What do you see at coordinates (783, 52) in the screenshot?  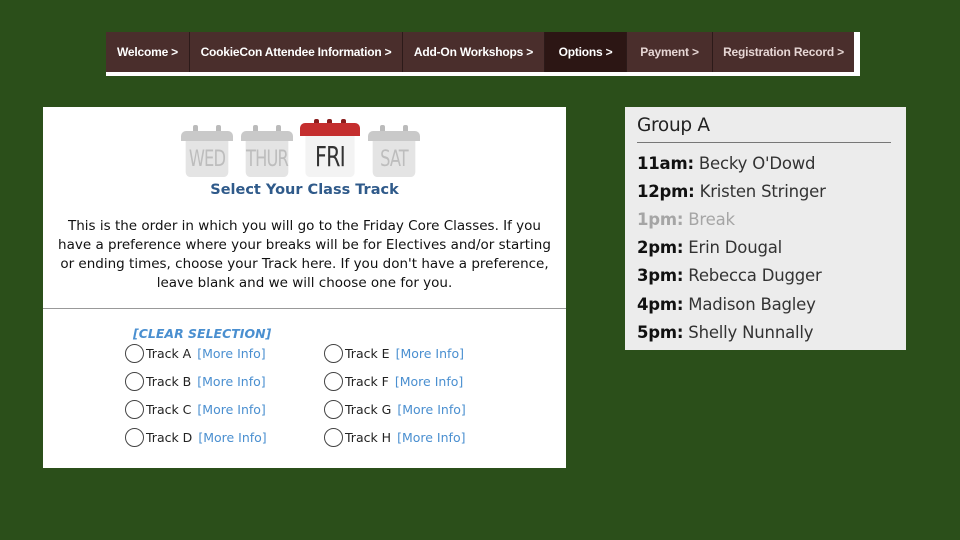 I see `nav-registration-record: Registration Record >` at bounding box center [783, 52].